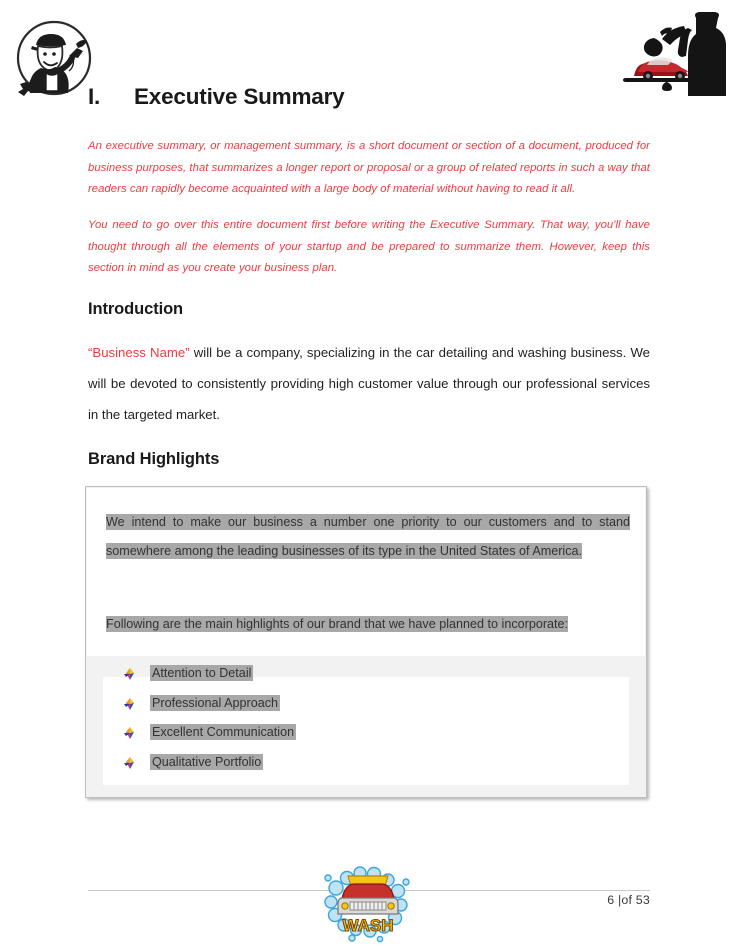 This screenshot has height=952, width=736. Describe the element at coordinates (94, 96) in the screenshot. I see `section-numeral: I.` at that location.